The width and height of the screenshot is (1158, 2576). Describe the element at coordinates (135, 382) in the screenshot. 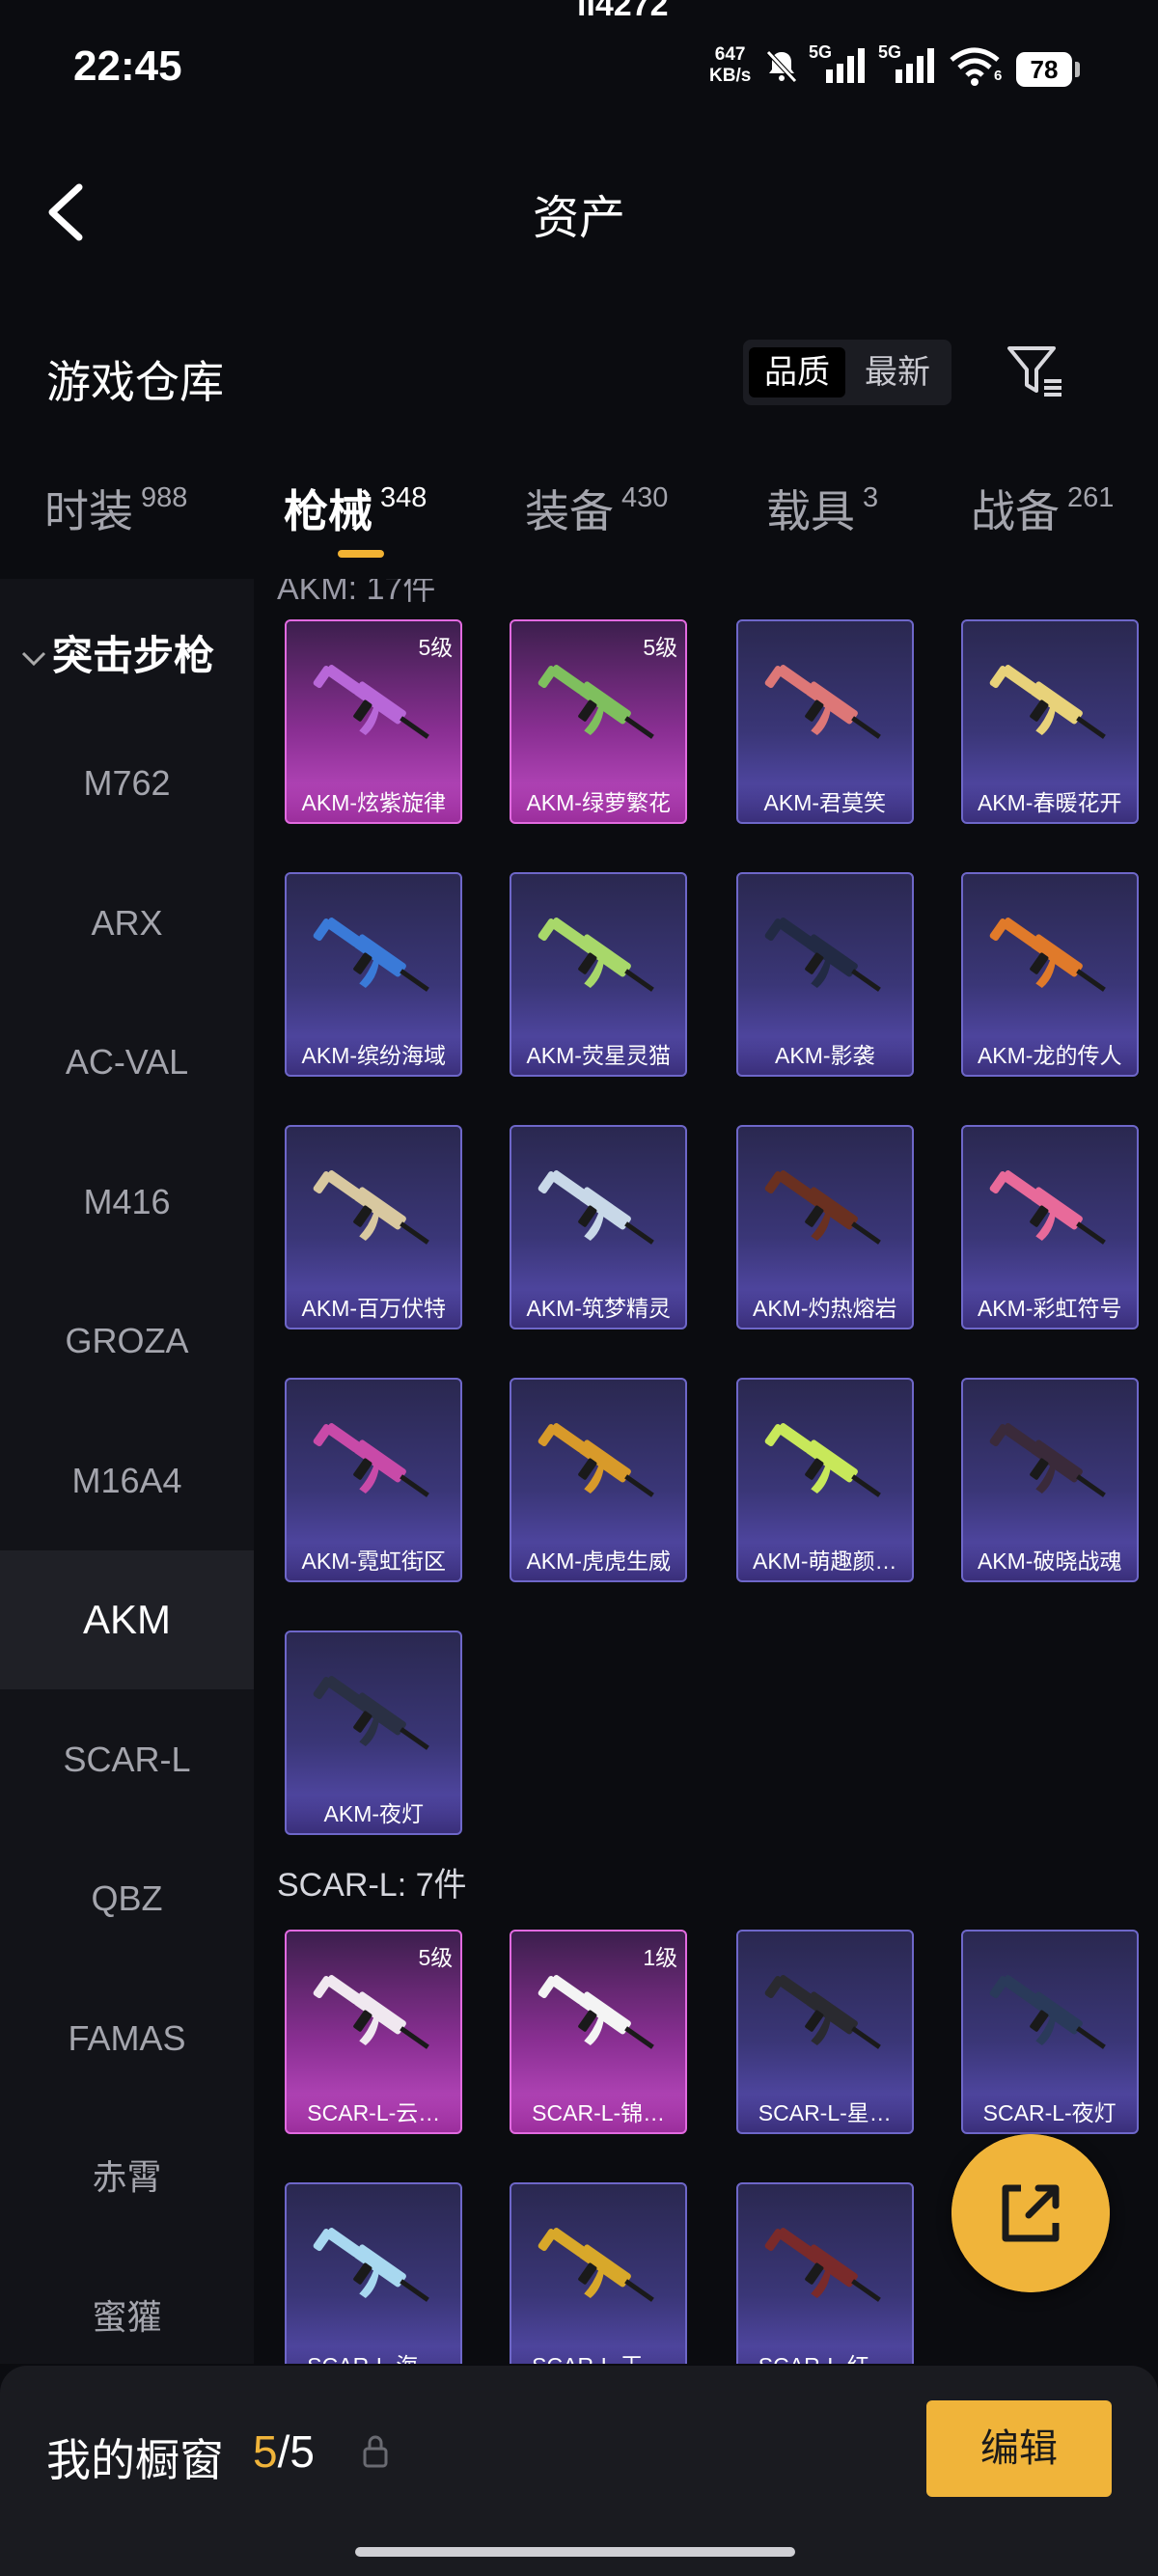

I see `warehouse-title: 游戏仓库` at that location.